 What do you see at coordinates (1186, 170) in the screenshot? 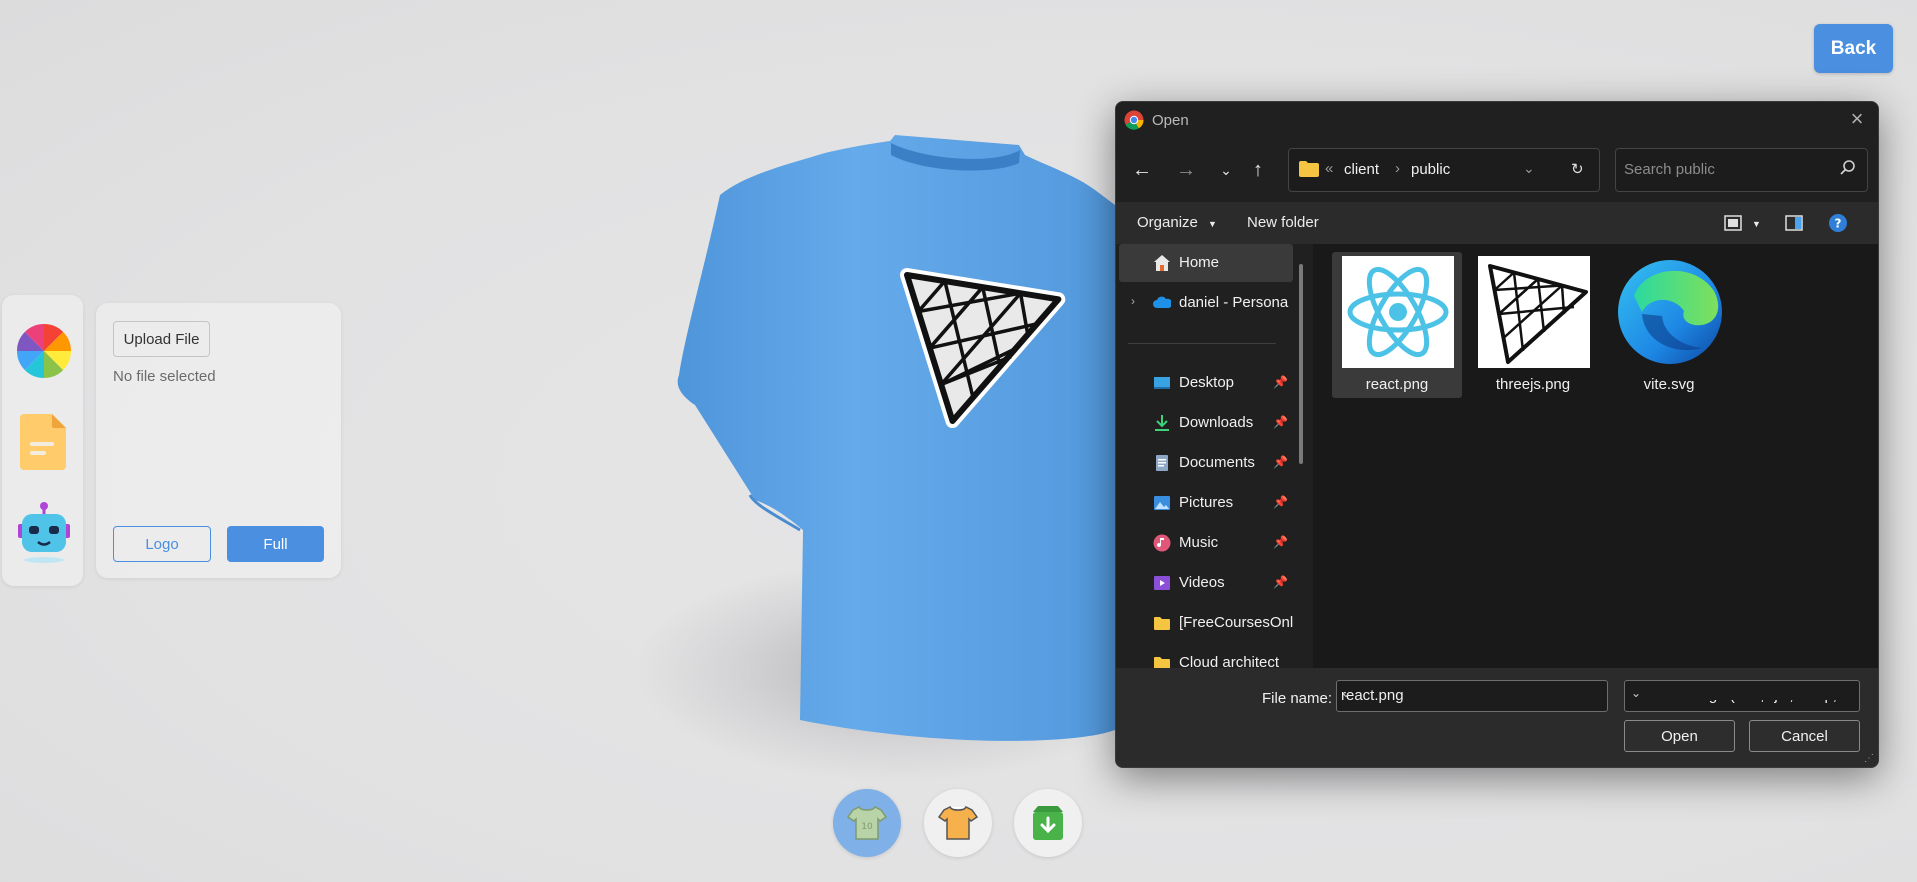
I see `forward-arrow-icon: →` at bounding box center [1186, 170].